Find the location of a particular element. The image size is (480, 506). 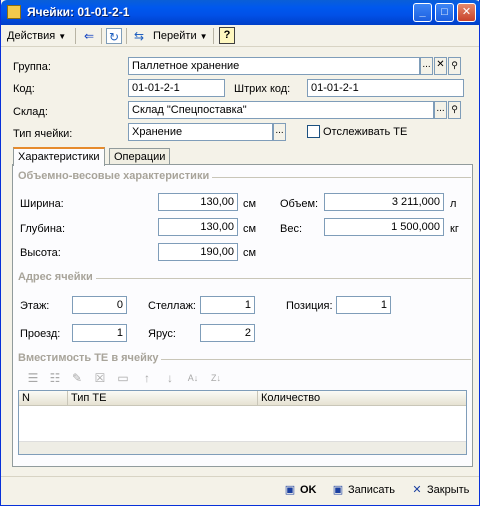

weight-unit: кг is located at coordinates (454, 229).